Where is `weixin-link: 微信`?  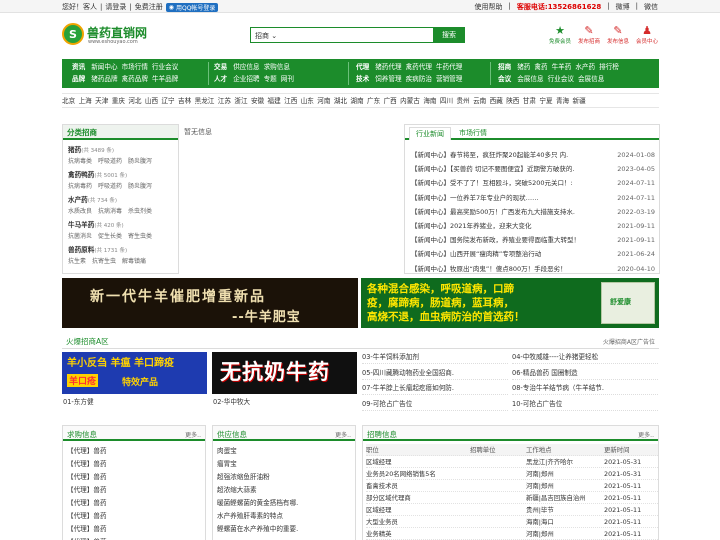
weixin-link: 微信 is located at coordinates (651, 7).